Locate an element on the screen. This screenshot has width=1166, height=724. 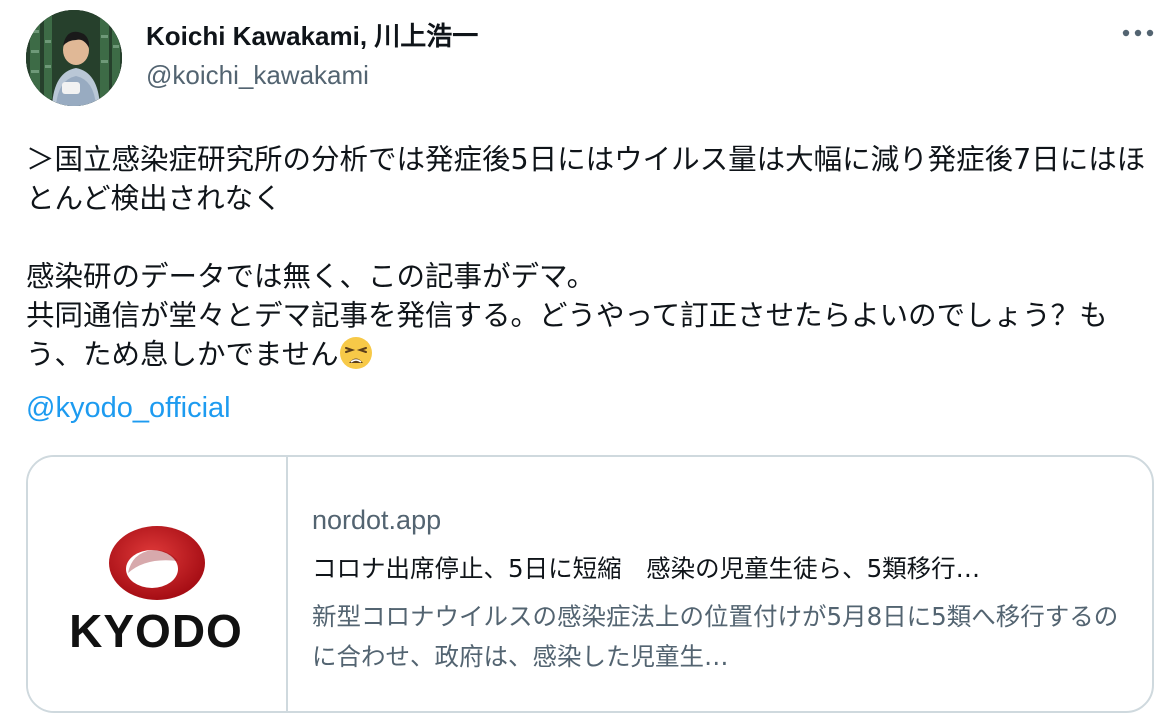
card-thumbnail: KYODO is located at coordinates (158, 584).